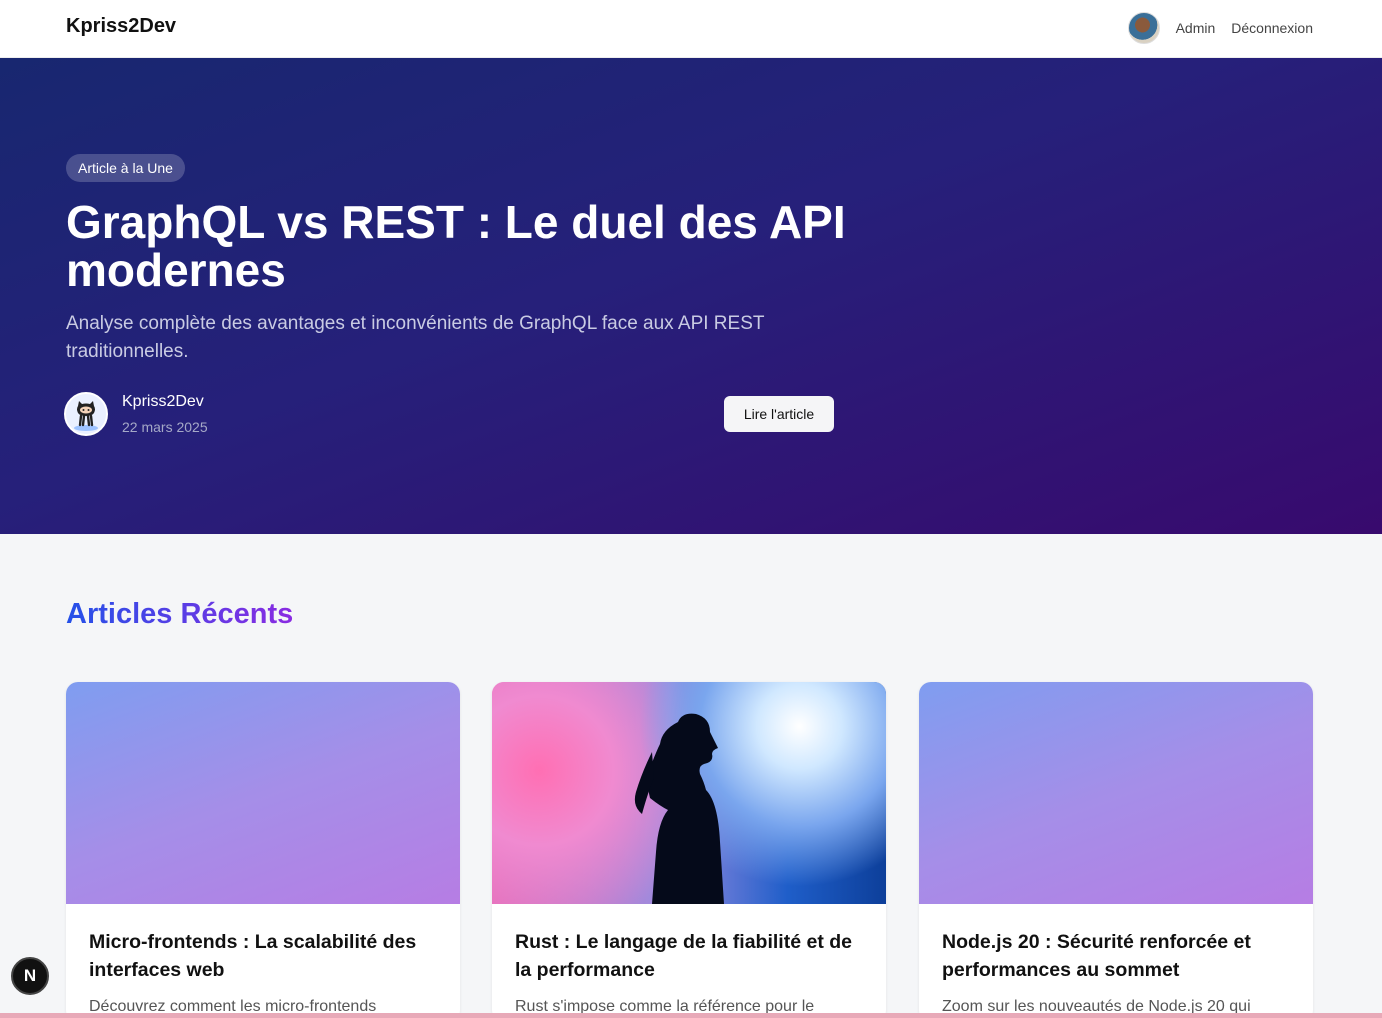 The image size is (1382, 1018). I want to click on read-article-button: Lire l'article, so click(779, 414).